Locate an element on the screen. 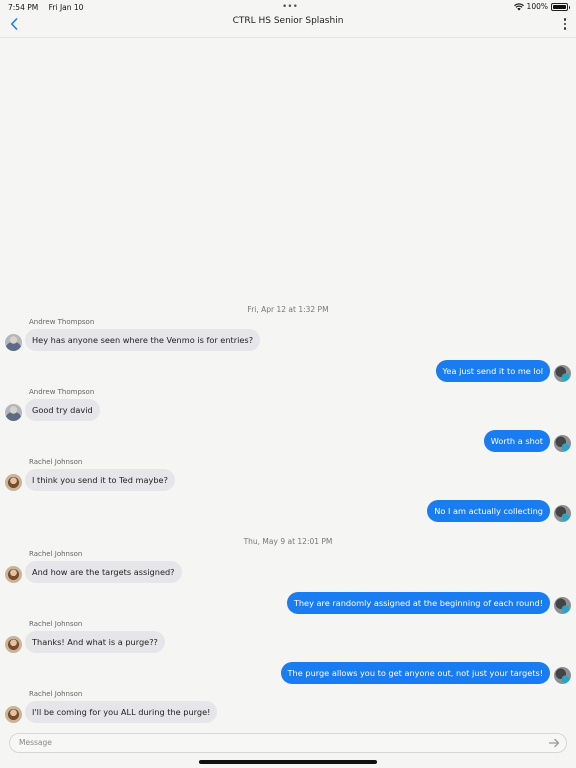  status-indicators: 100% is located at coordinates (541, 6).